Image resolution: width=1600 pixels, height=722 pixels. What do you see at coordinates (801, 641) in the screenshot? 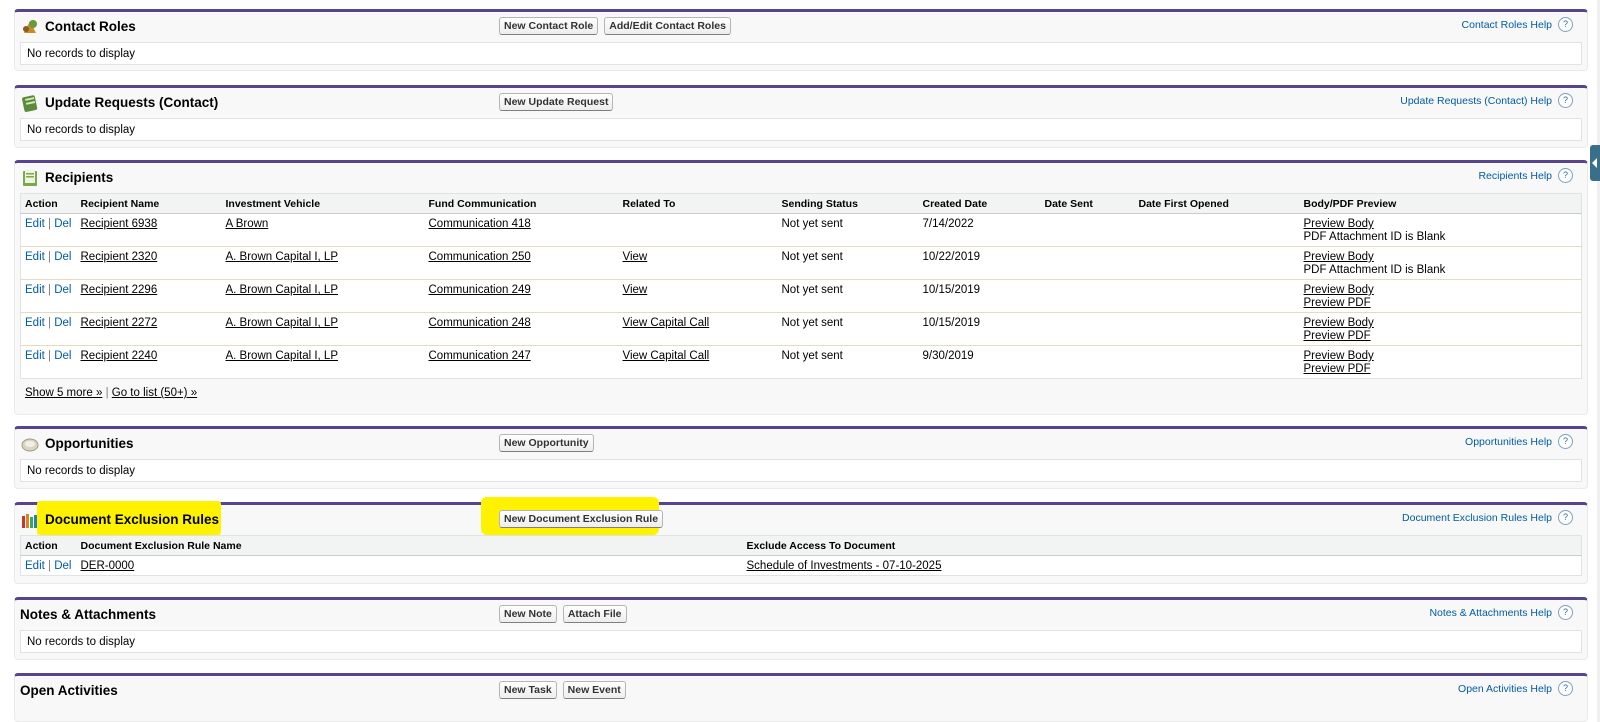
I see `notes-attachments-empty: No records to display` at bounding box center [801, 641].